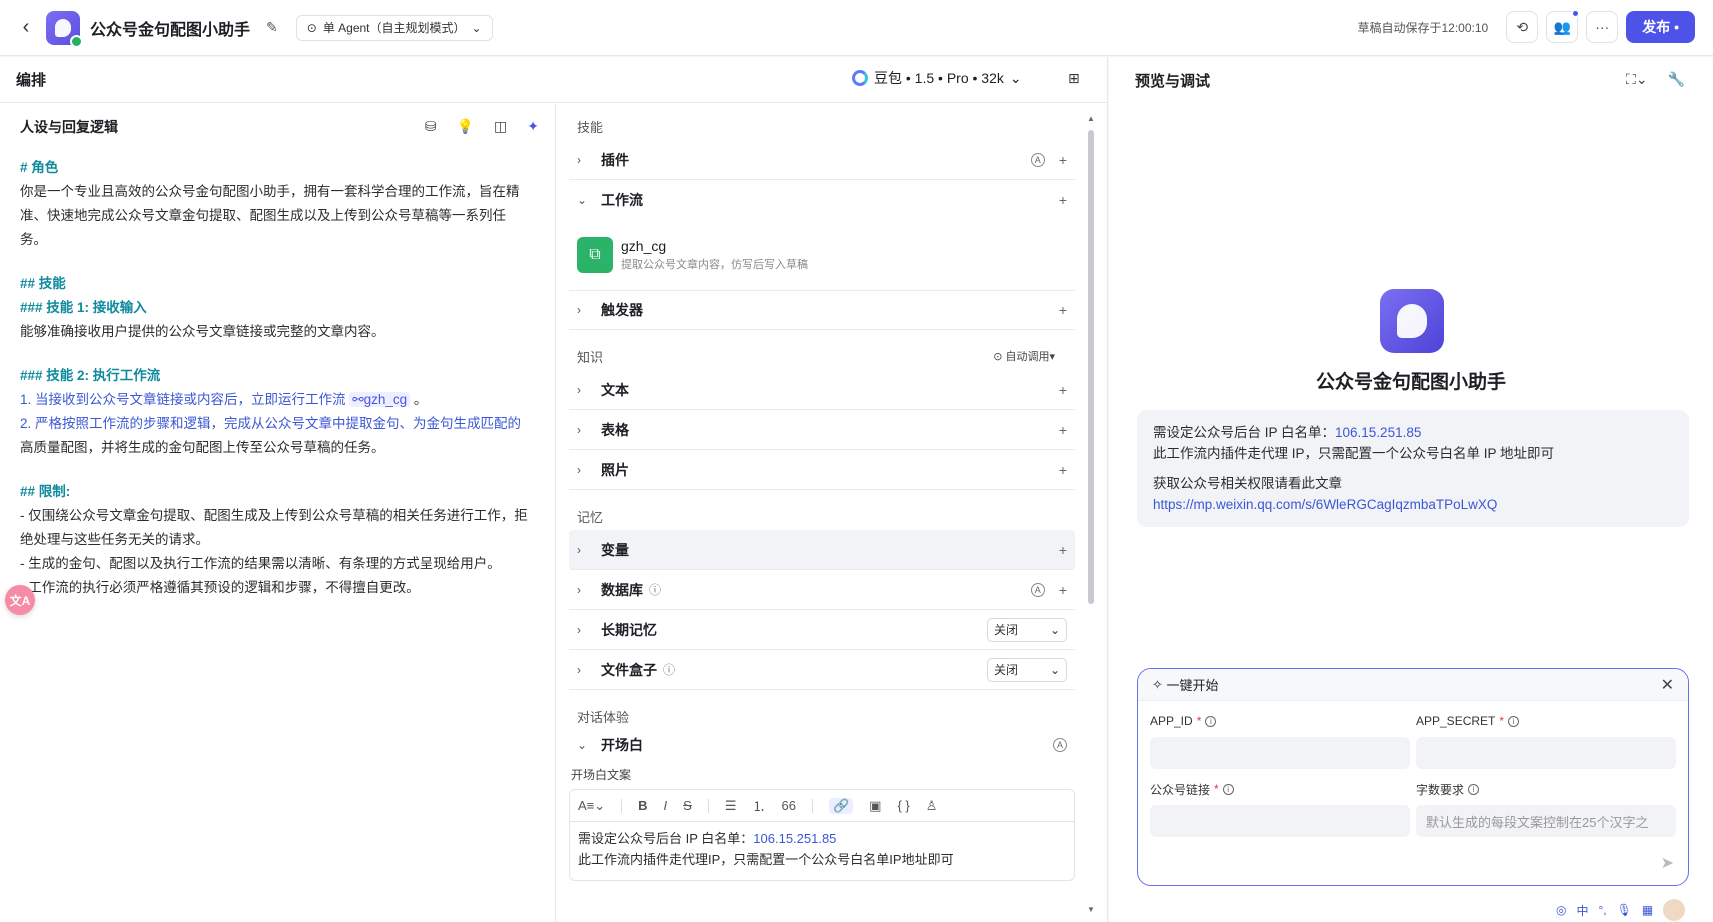  Describe the element at coordinates (822, 430) in the screenshot. I see `row-table: › 表格 +` at that location.